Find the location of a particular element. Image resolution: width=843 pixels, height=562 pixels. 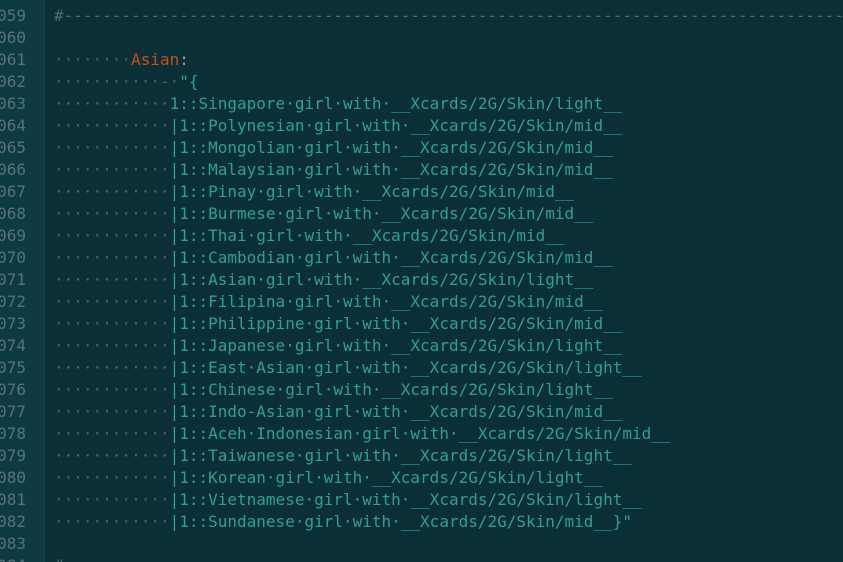

line-number: 073 is located at coordinates (13, 323).